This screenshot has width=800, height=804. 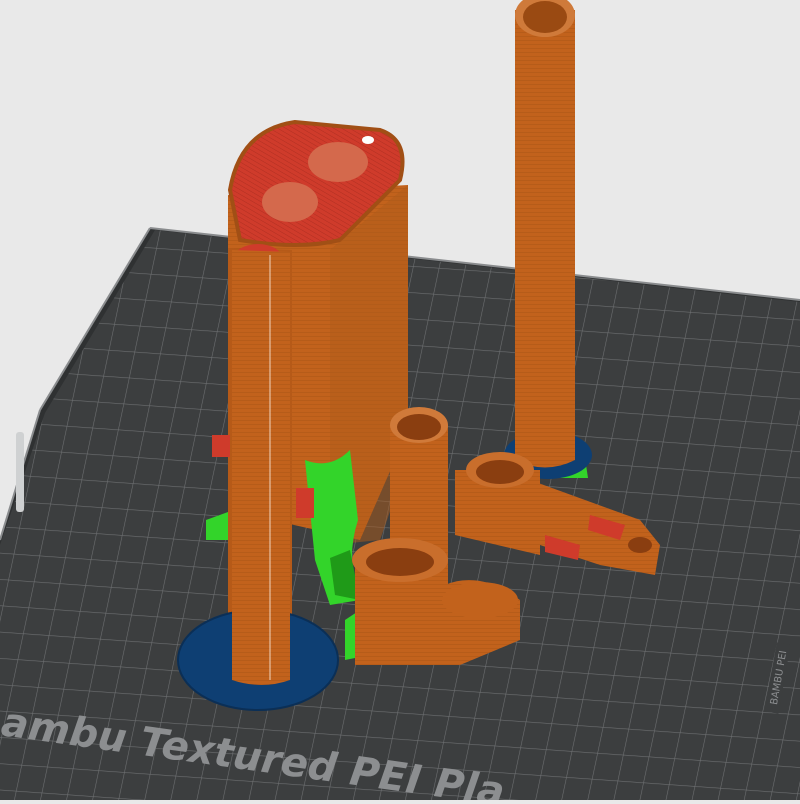 I want to click on tall-tube-model, so click(x=545, y=234).